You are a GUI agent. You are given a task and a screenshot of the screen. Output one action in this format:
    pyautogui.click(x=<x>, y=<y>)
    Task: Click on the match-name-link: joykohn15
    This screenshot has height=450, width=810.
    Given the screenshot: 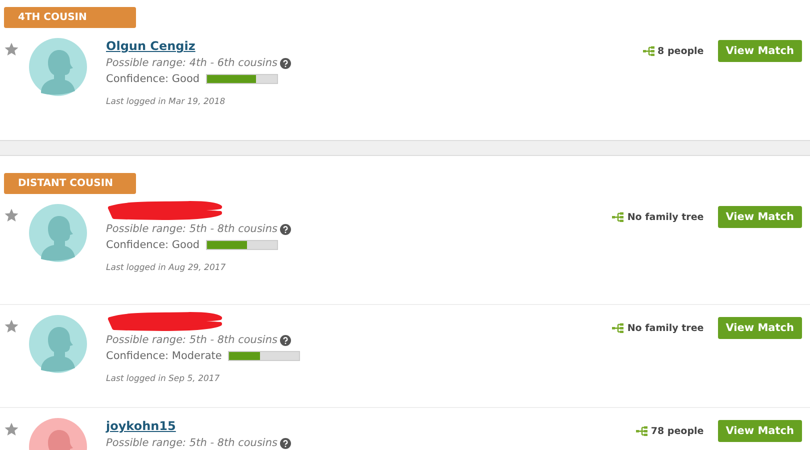 What is the action you would take?
    pyautogui.click(x=199, y=426)
    